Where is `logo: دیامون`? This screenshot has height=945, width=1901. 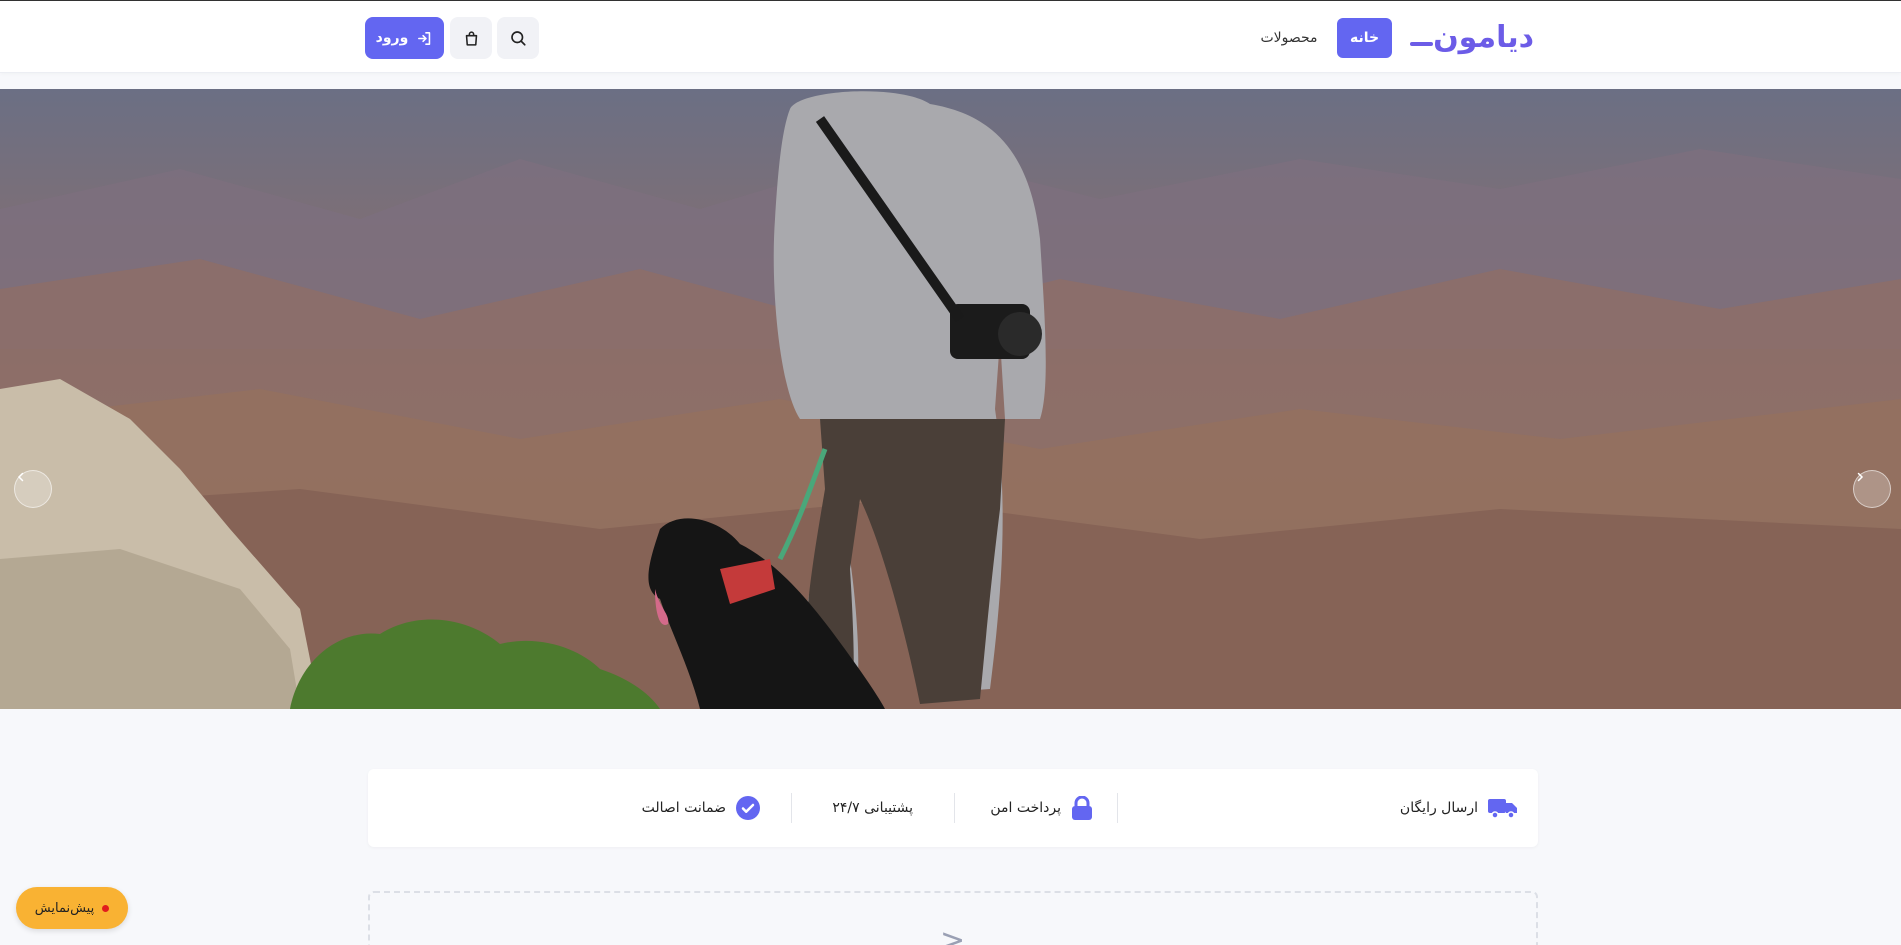 logo: دیامون is located at coordinates (1471, 37).